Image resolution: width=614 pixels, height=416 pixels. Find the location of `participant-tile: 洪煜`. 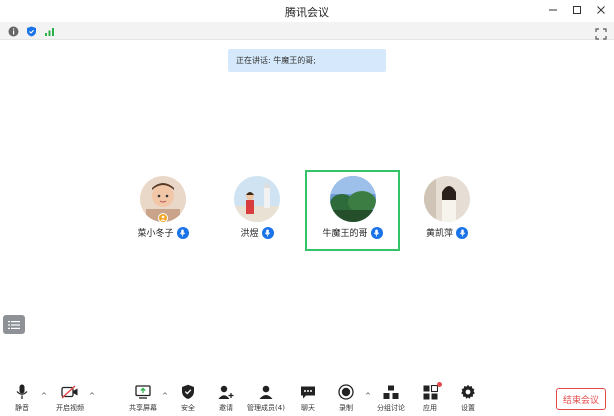

participant-tile: 洪煜 is located at coordinates (257, 212).